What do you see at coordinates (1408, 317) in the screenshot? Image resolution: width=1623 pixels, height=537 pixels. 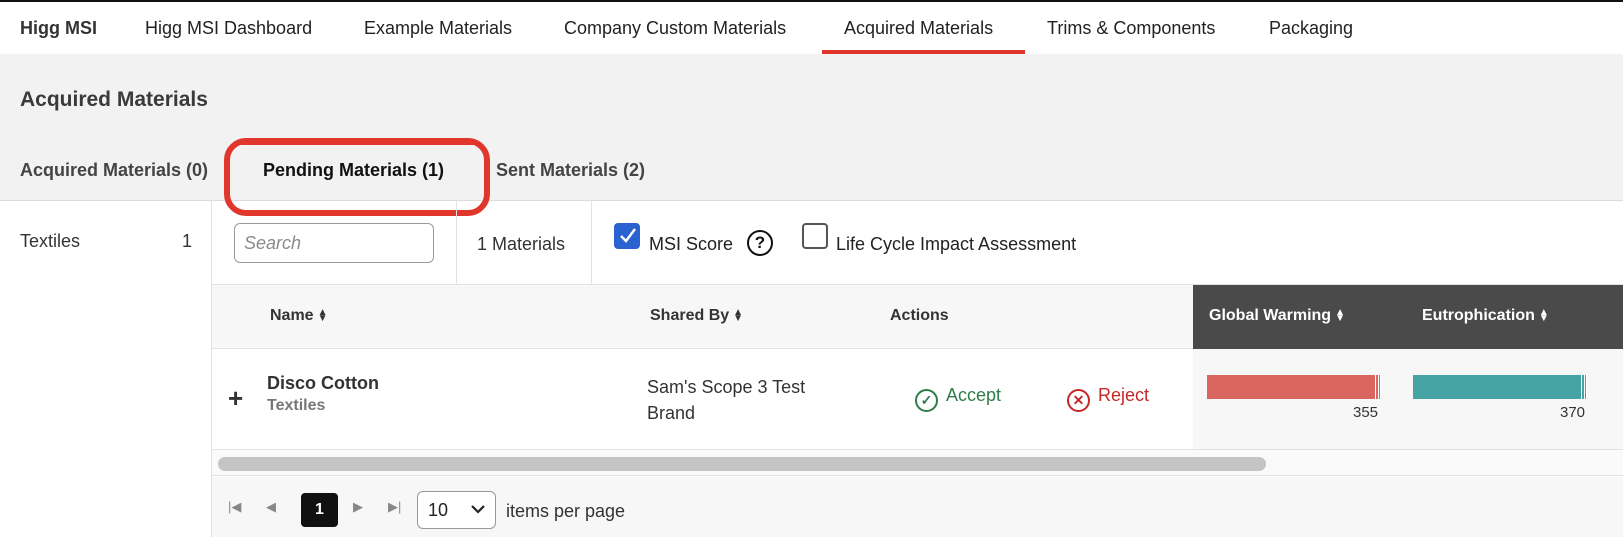 I see `metrics-header: Global Warming ▲ ▼ Eutrophication ▲ ▼` at bounding box center [1408, 317].